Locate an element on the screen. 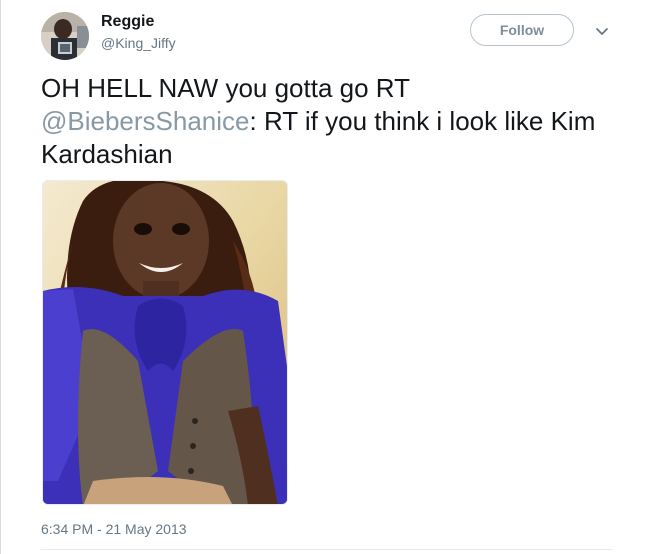 The height and width of the screenshot is (554, 650). avatar is located at coordinates (65, 36).